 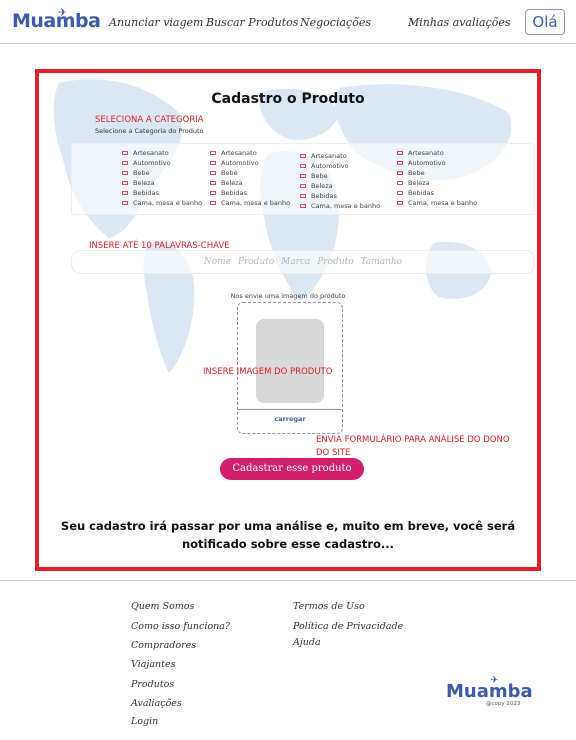 What do you see at coordinates (333, 453) in the screenshot?
I see `annotation-submit-line2: DO SITE` at bounding box center [333, 453].